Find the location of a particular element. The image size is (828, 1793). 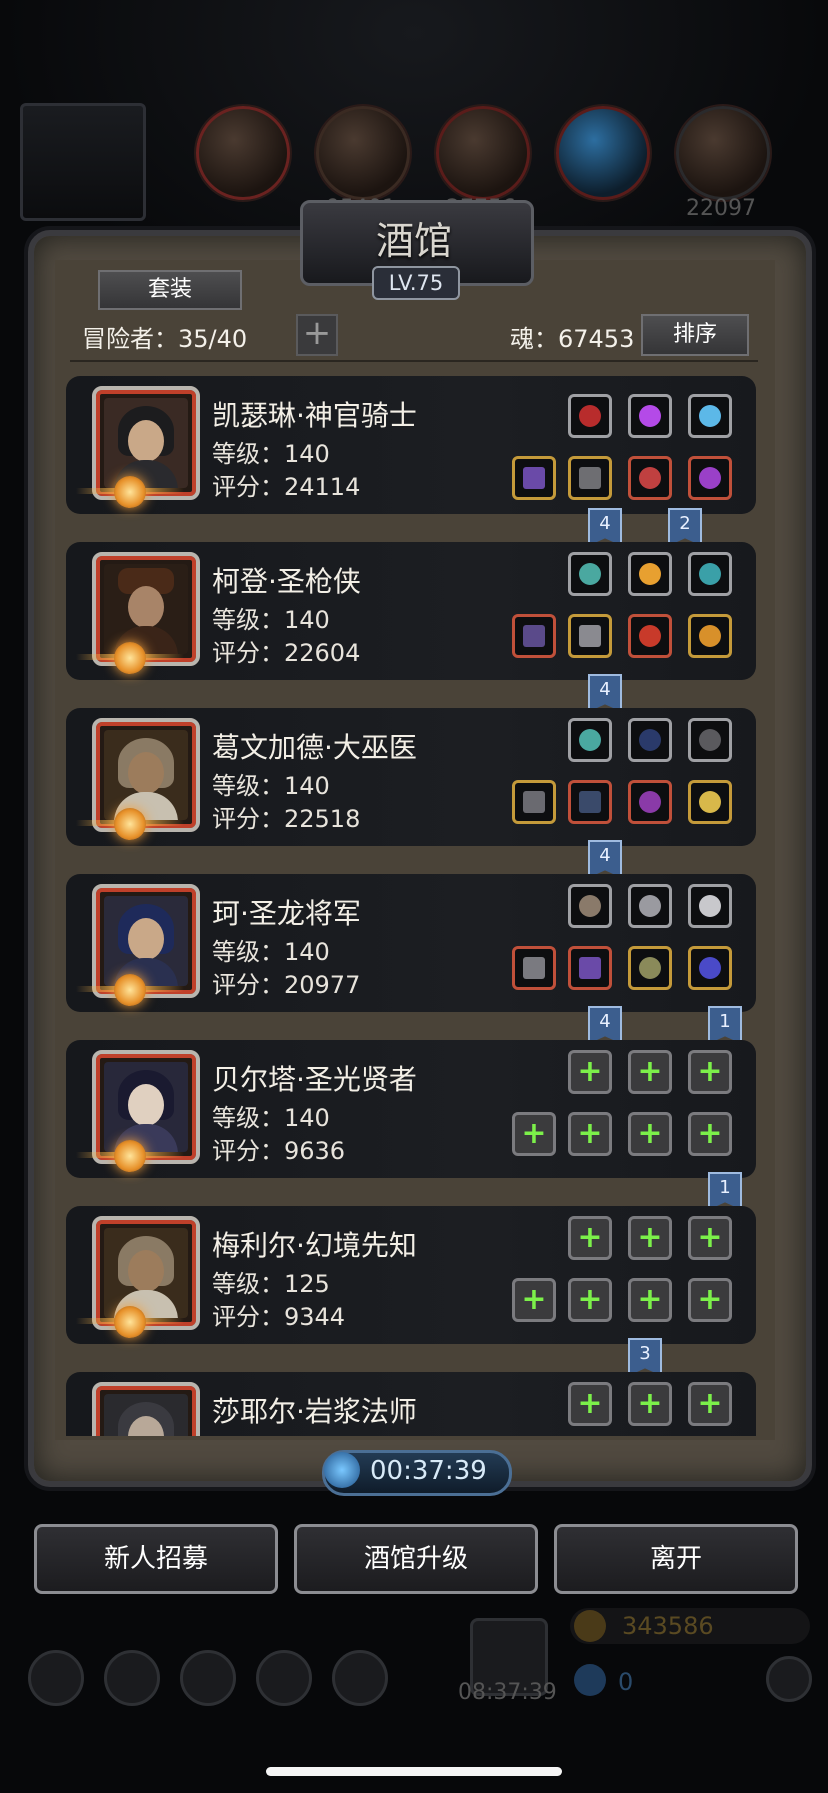

menu-icon is located at coordinates (132, 1678).